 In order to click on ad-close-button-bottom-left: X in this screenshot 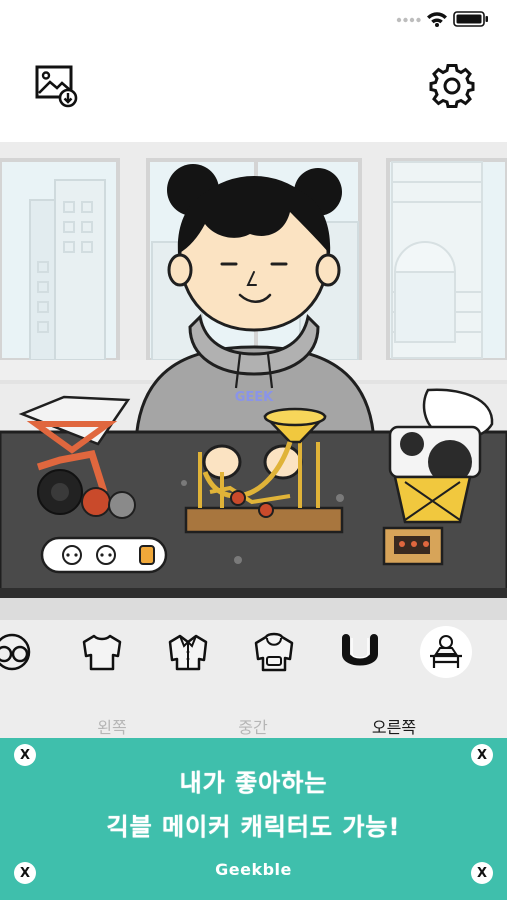, I will do `click(25, 873)`.